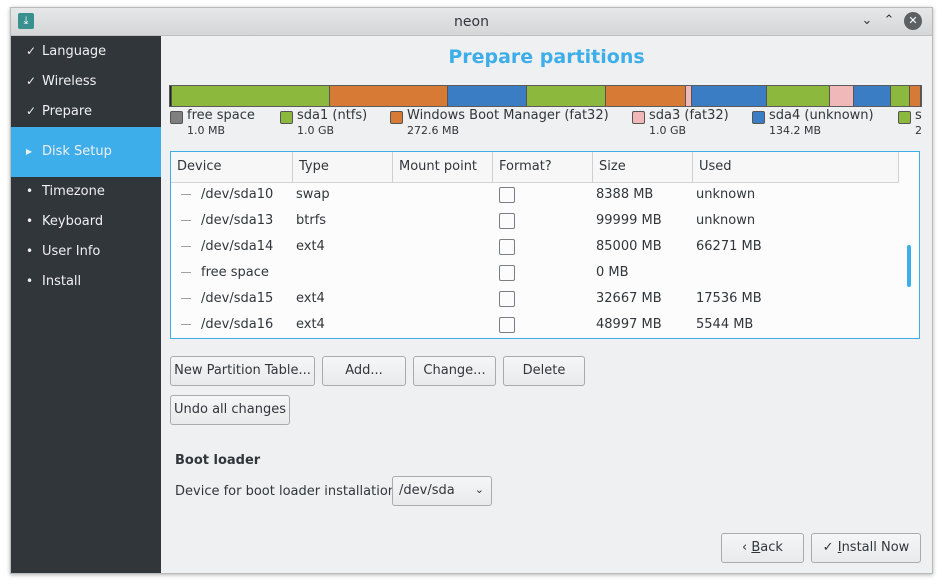 This screenshot has height=587, width=944. I want to click on minimize-button: ⌄, so click(867, 21).